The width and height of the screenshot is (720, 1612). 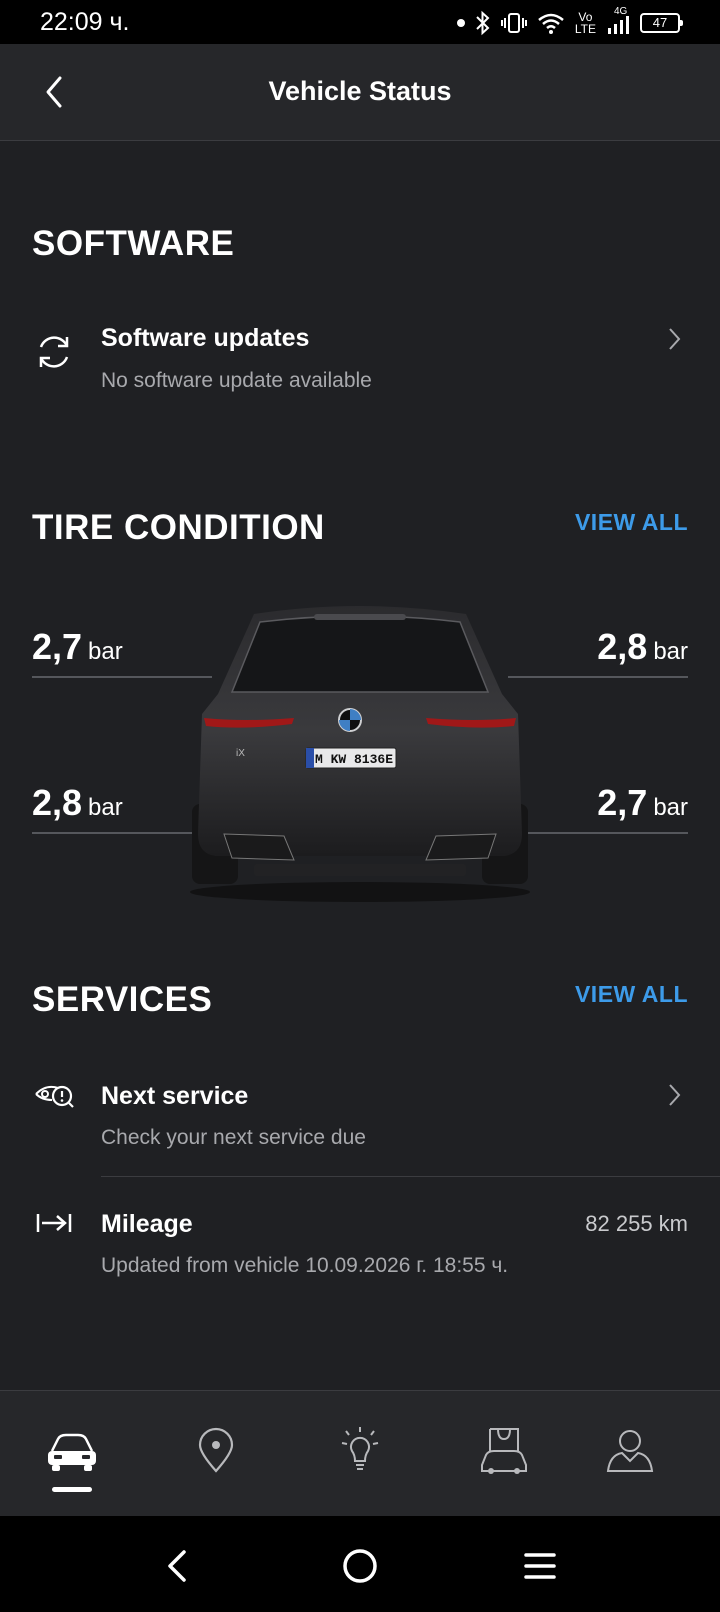 I want to click on tire-rear-left-line, so click(x=112, y=833).